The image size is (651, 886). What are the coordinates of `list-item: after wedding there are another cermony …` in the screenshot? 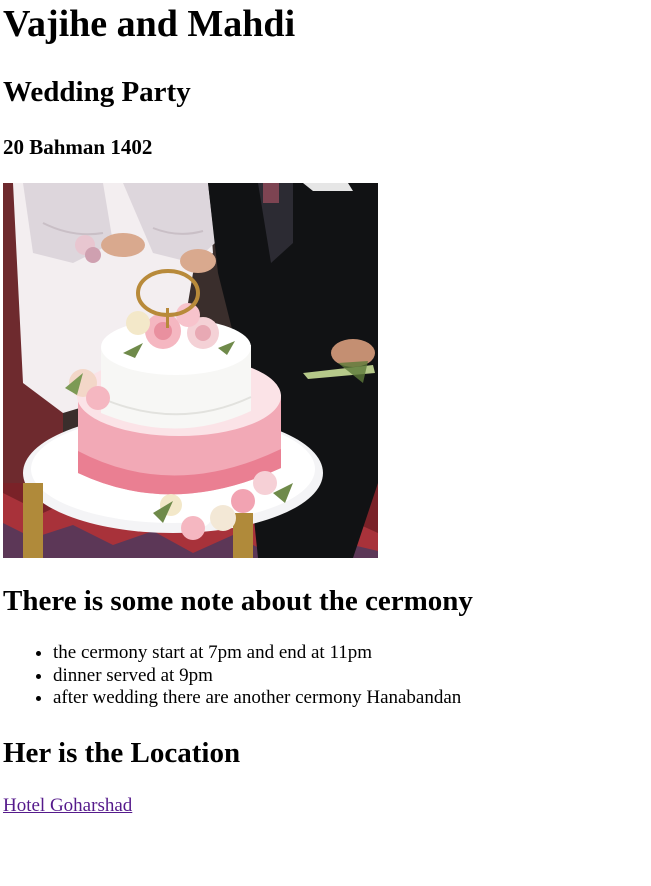 It's located at (257, 698).